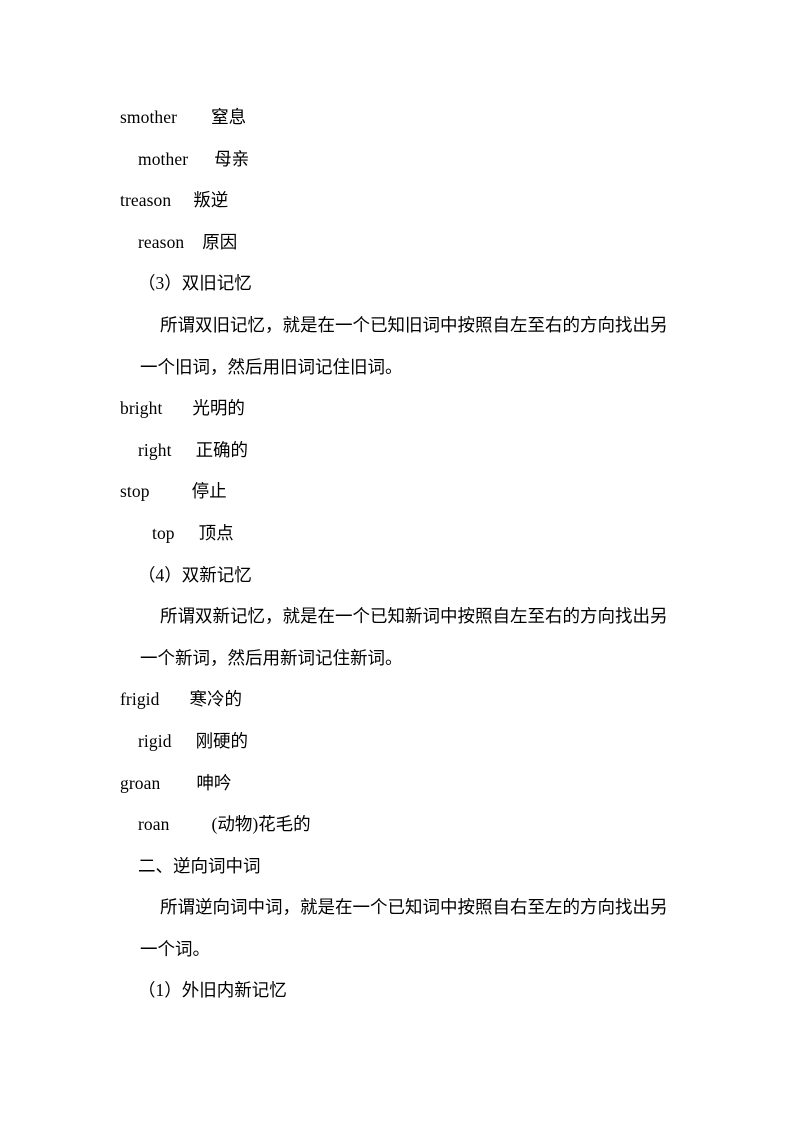  I want to click on word-pair-row: mother 母亲, so click(398, 160).